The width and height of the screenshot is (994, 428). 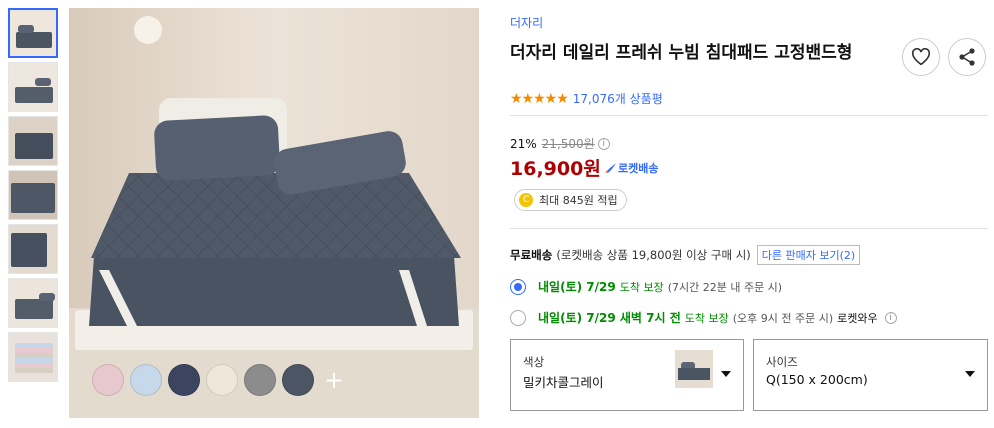 I want to click on delivery-detail-1: 도착 보장, so click(x=641, y=287).